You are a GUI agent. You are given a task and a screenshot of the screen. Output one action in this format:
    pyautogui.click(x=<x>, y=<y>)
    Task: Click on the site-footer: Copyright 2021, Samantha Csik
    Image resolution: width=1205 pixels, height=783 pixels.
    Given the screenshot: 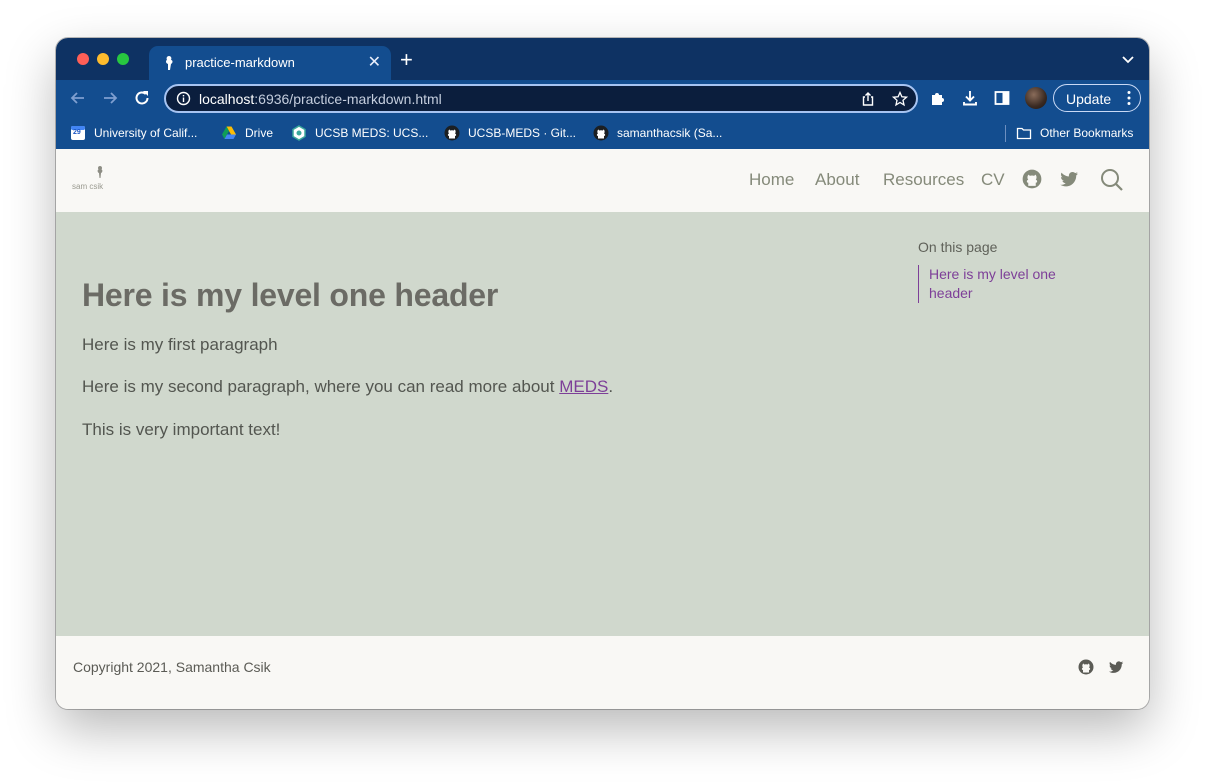 What is the action you would take?
    pyautogui.click(x=602, y=672)
    